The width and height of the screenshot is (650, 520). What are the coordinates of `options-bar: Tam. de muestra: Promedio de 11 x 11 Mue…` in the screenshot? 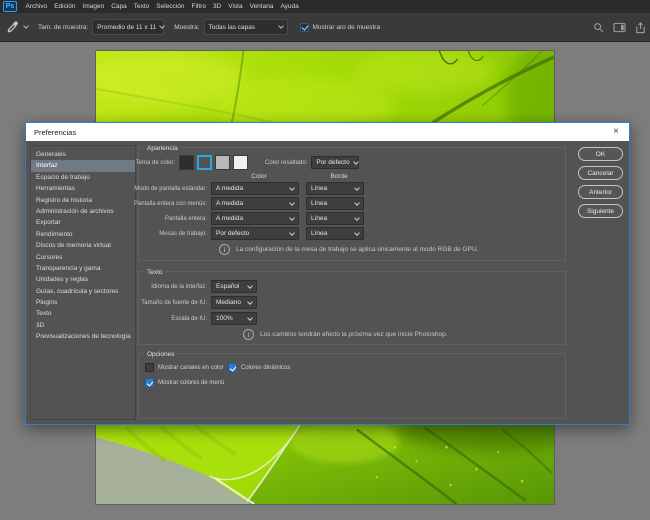 It's located at (325, 27).